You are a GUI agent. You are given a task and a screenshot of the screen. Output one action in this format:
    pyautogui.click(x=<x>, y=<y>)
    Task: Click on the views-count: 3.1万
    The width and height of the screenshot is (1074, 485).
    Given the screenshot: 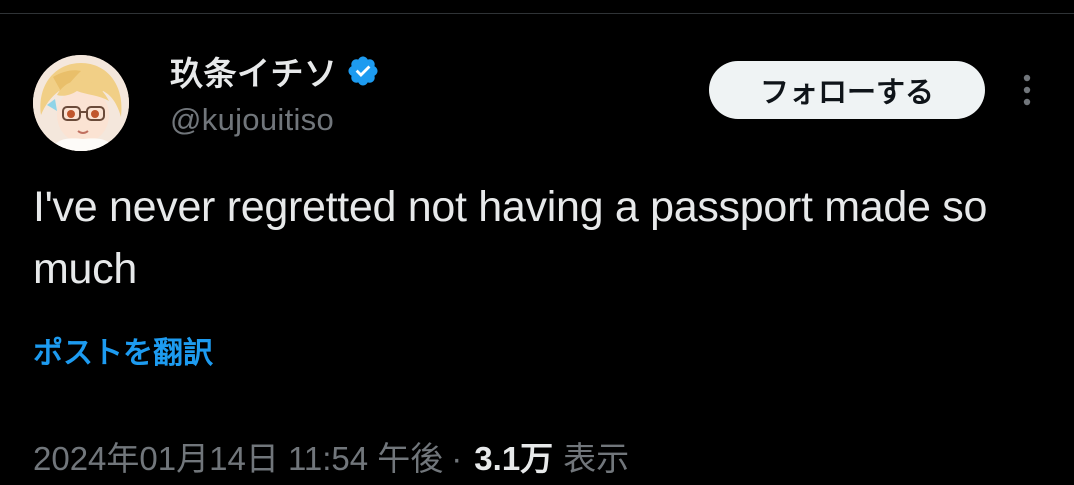 What is the action you would take?
    pyautogui.click(x=514, y=458)
    